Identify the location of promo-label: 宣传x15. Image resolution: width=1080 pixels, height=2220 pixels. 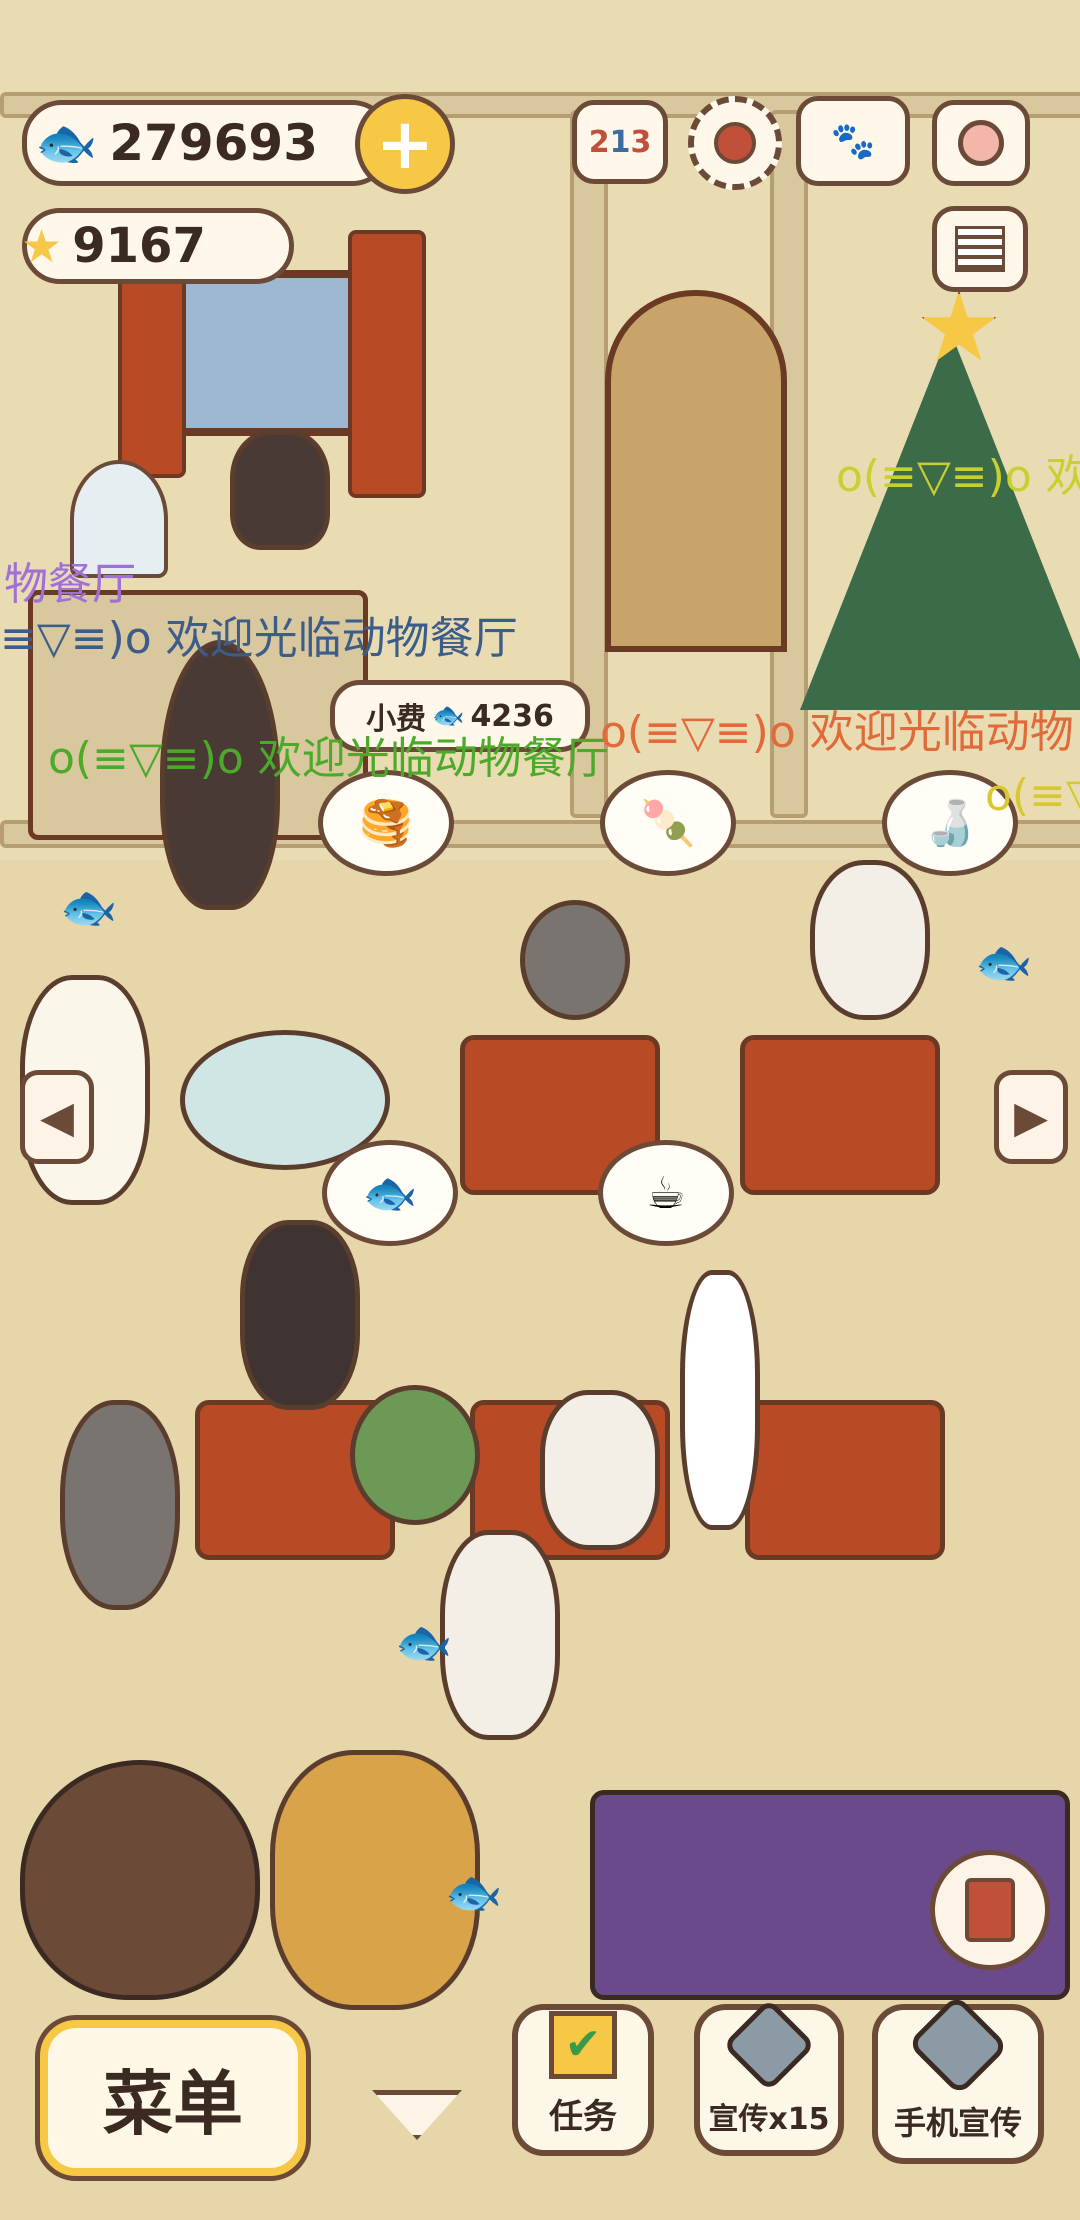
(769, 2119).